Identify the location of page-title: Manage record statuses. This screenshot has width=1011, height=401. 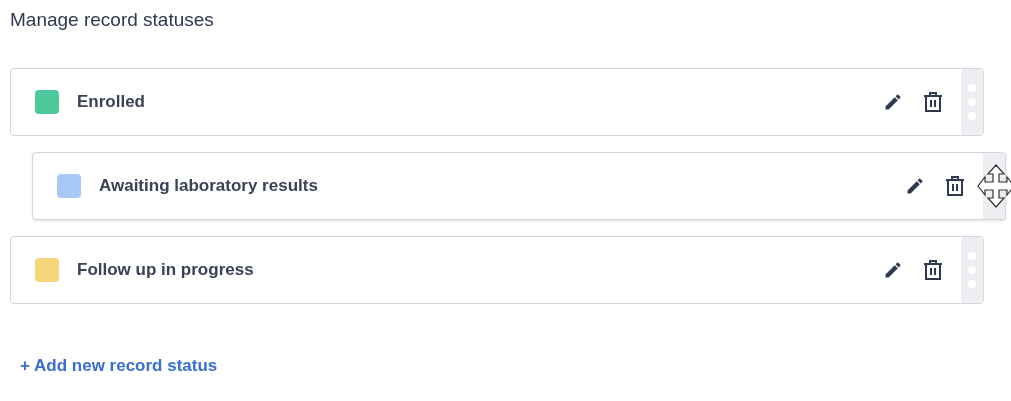
(112, 20).